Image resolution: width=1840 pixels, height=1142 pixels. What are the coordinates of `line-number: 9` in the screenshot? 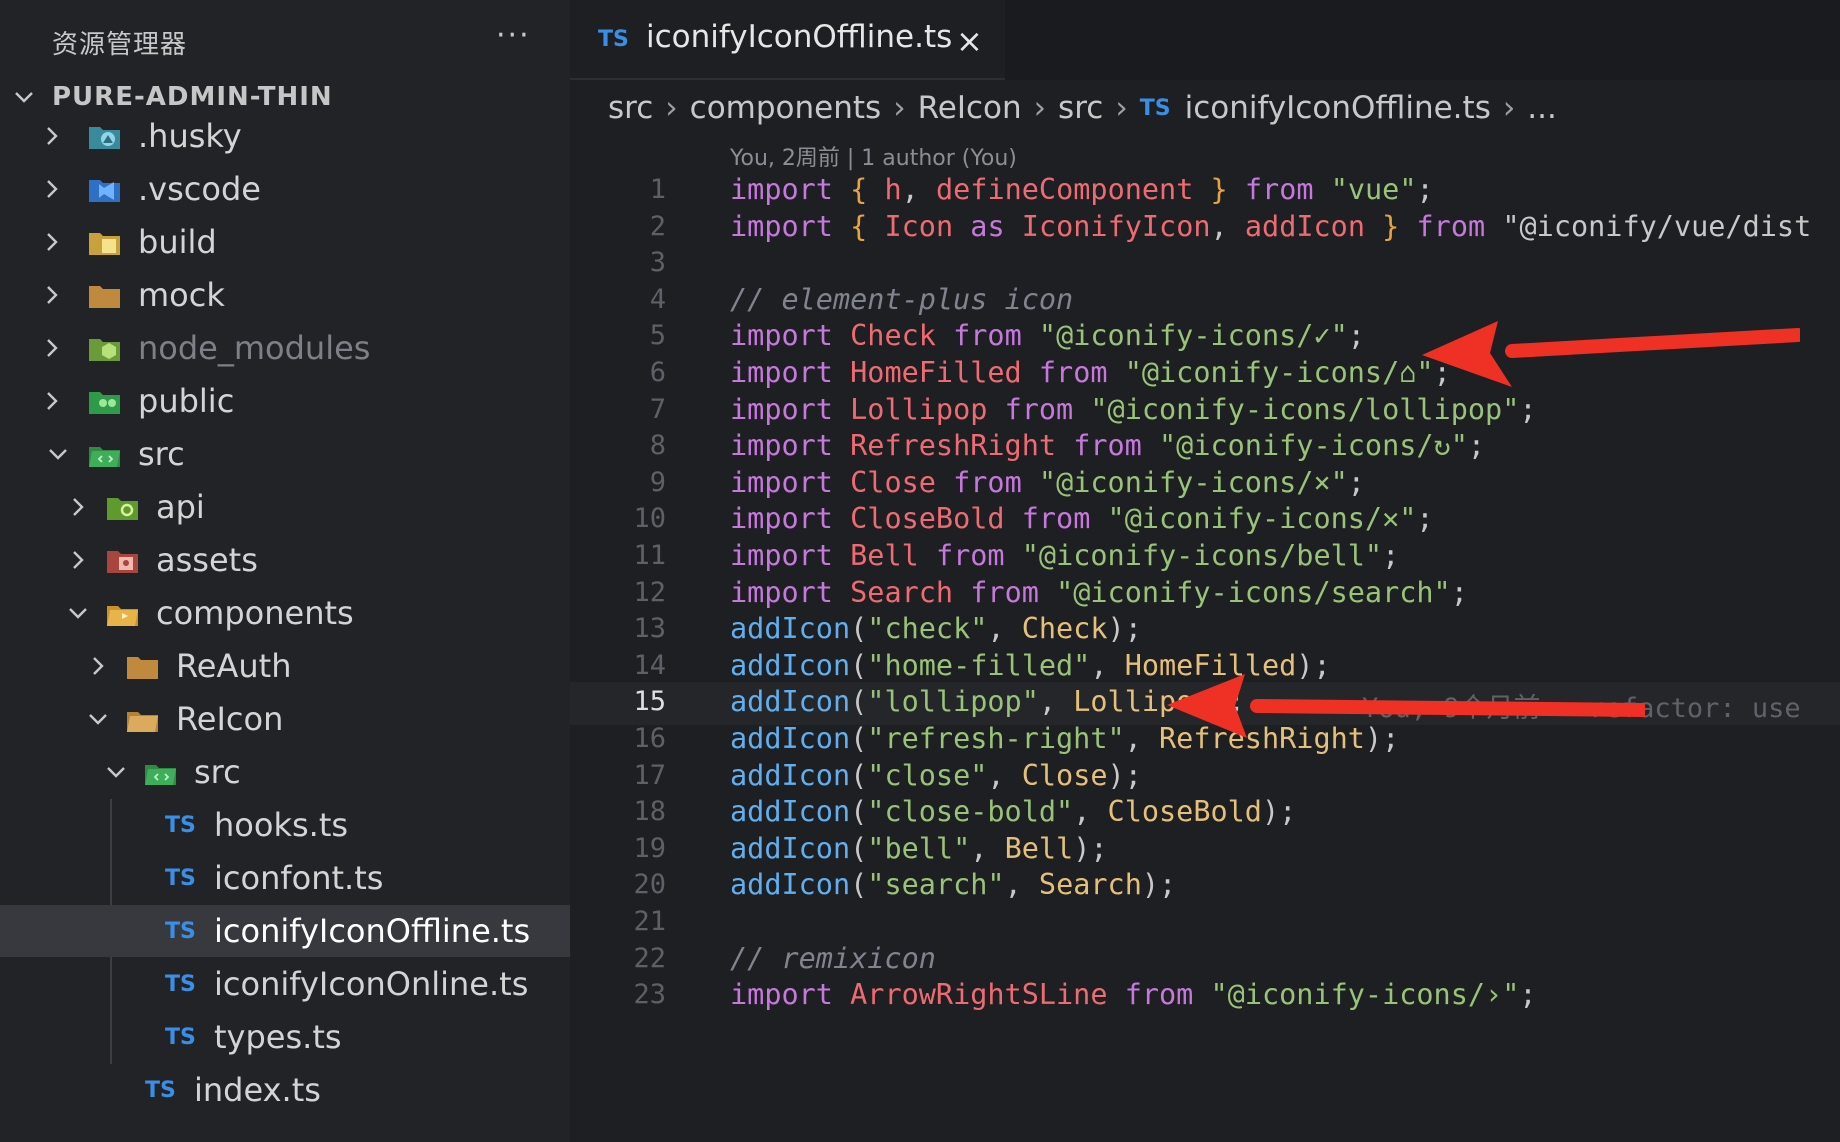 It's located at (657, 482).